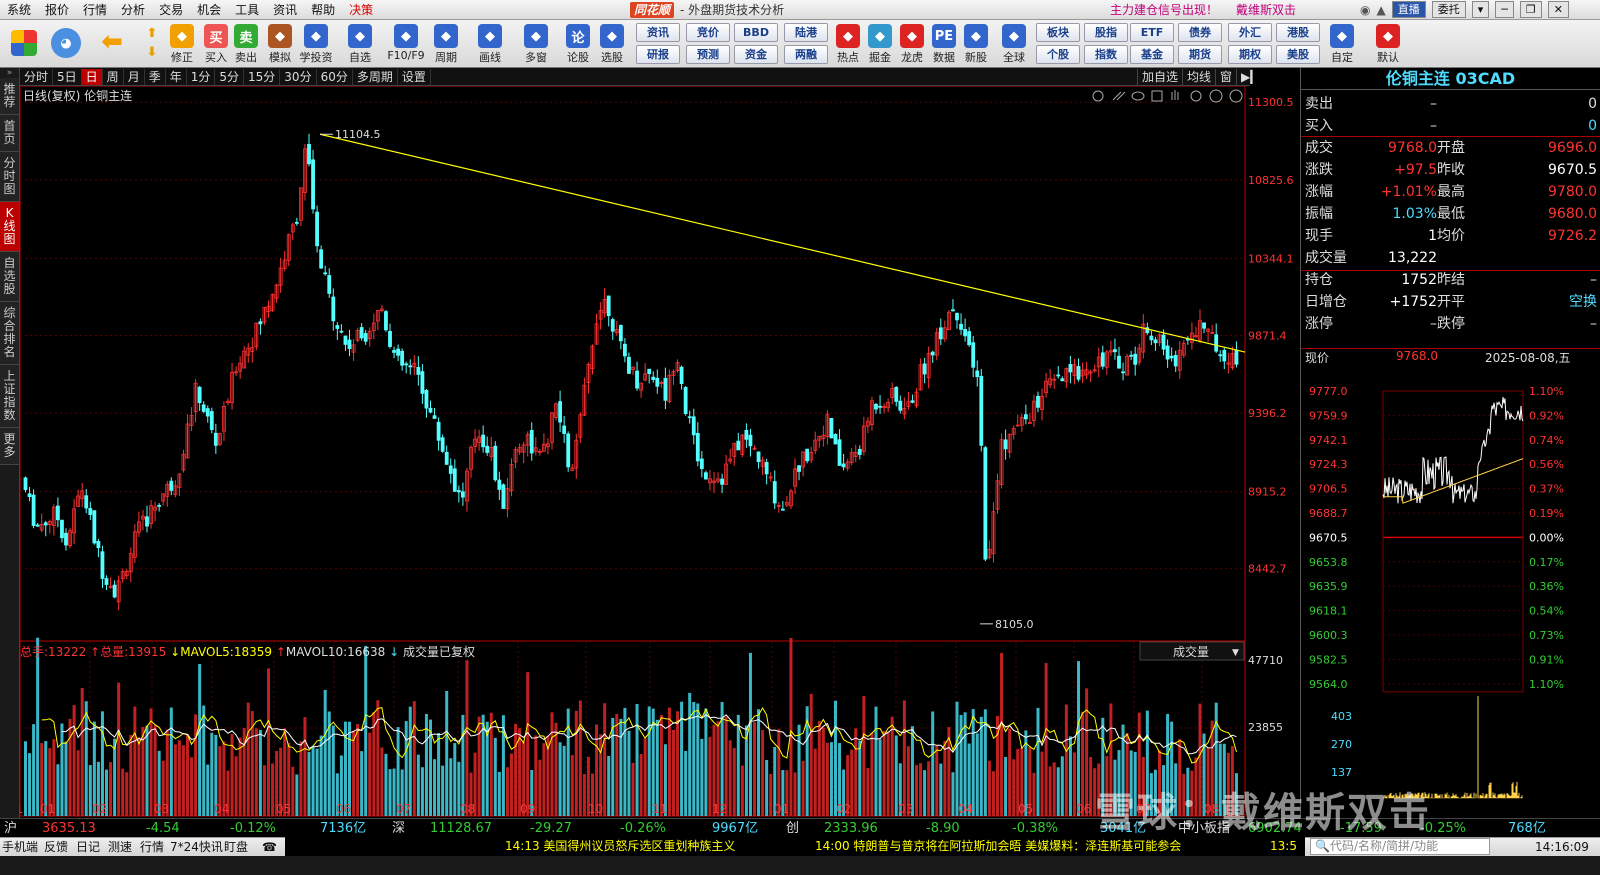 This screenshot has height=875, width=1600. I want to click on user-icon: ◉, so click(1365, 10).